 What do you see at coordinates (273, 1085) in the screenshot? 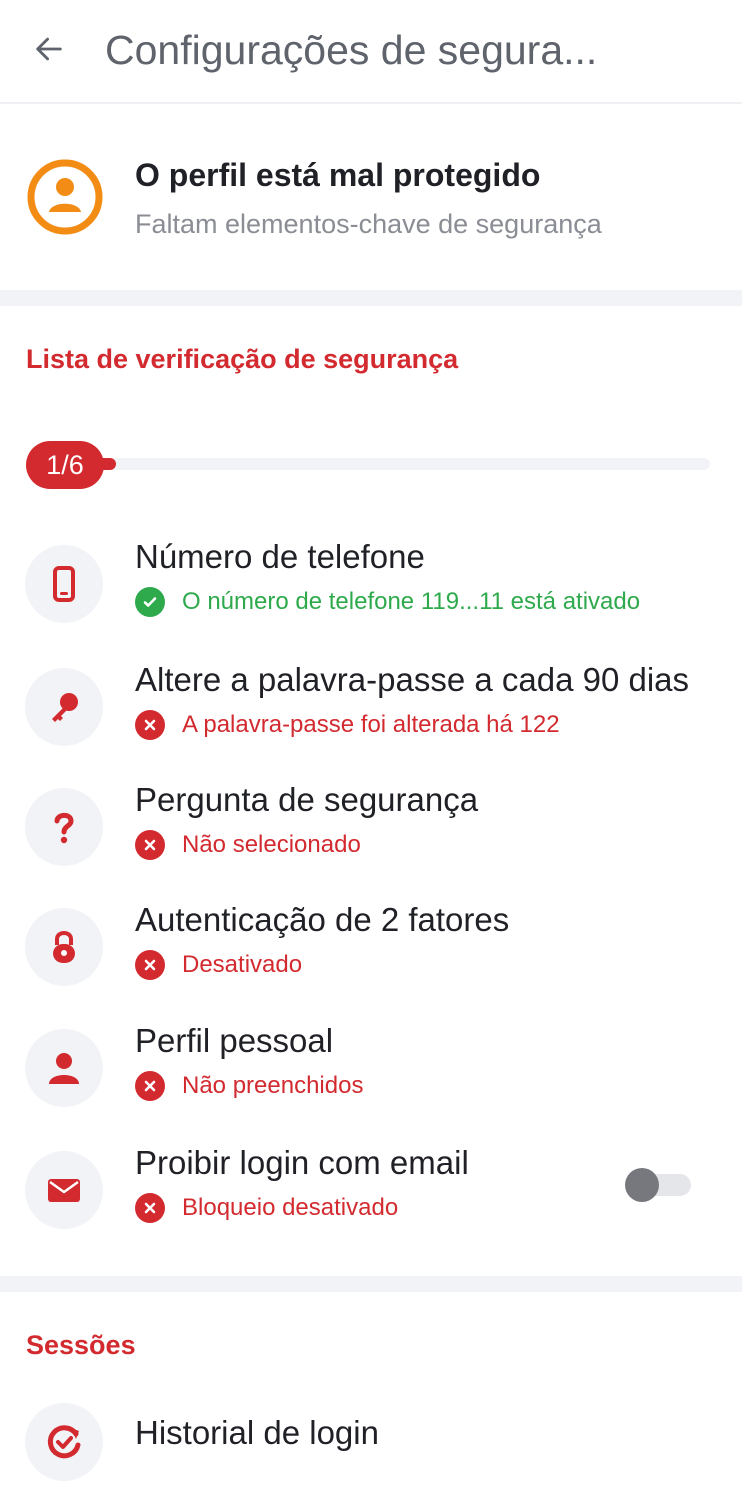
I see `status-text: Não preenchidos` at bounding box center [273, 1085].